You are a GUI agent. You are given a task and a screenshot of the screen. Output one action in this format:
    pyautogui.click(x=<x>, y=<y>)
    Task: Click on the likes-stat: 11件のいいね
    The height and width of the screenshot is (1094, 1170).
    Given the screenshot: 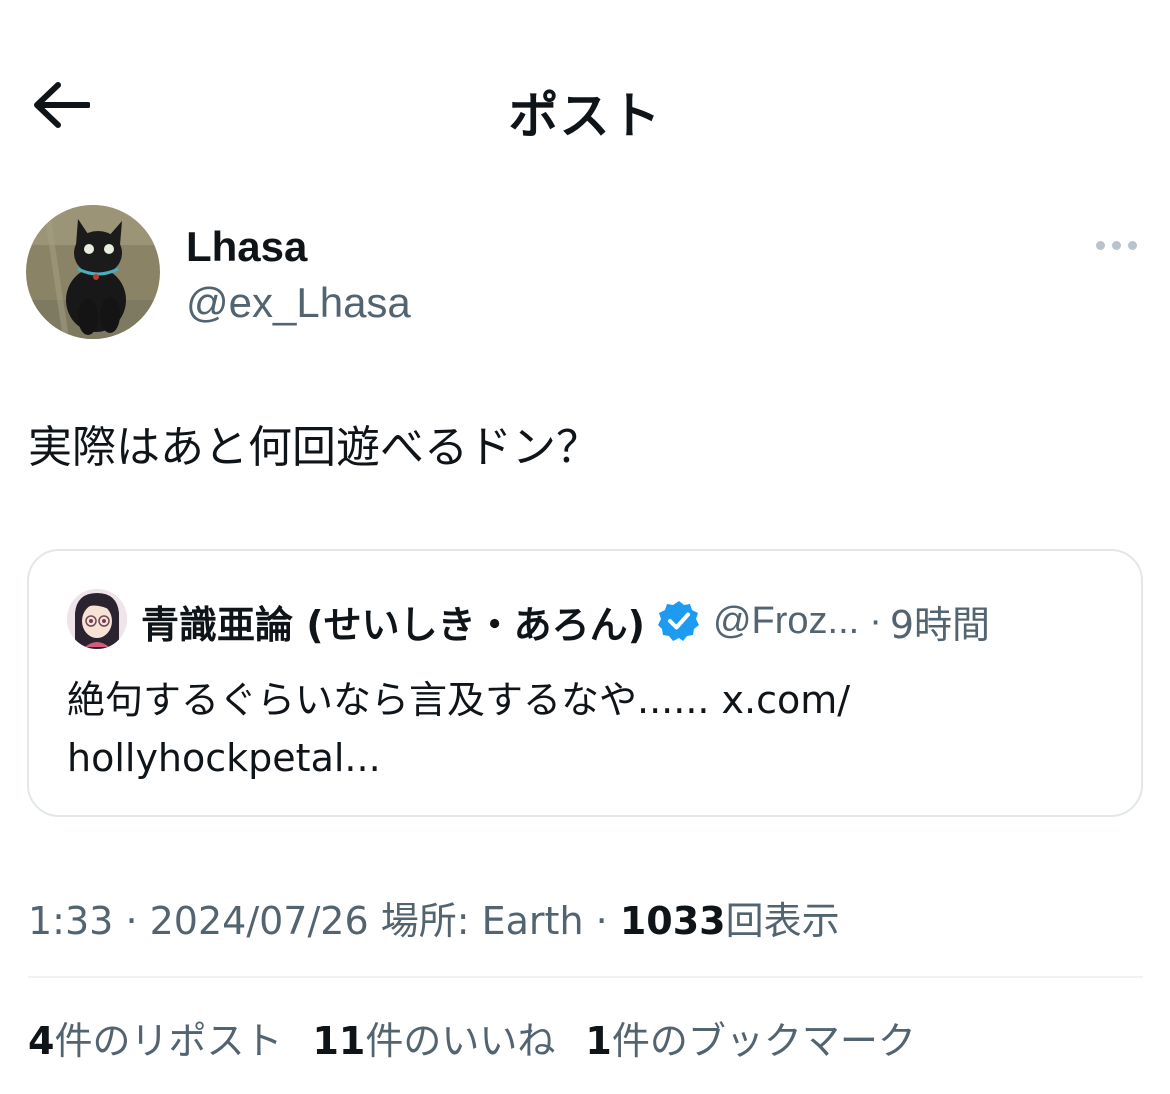 What is the action you would take?
    pyautogui.click(x=433, y=1037)
    